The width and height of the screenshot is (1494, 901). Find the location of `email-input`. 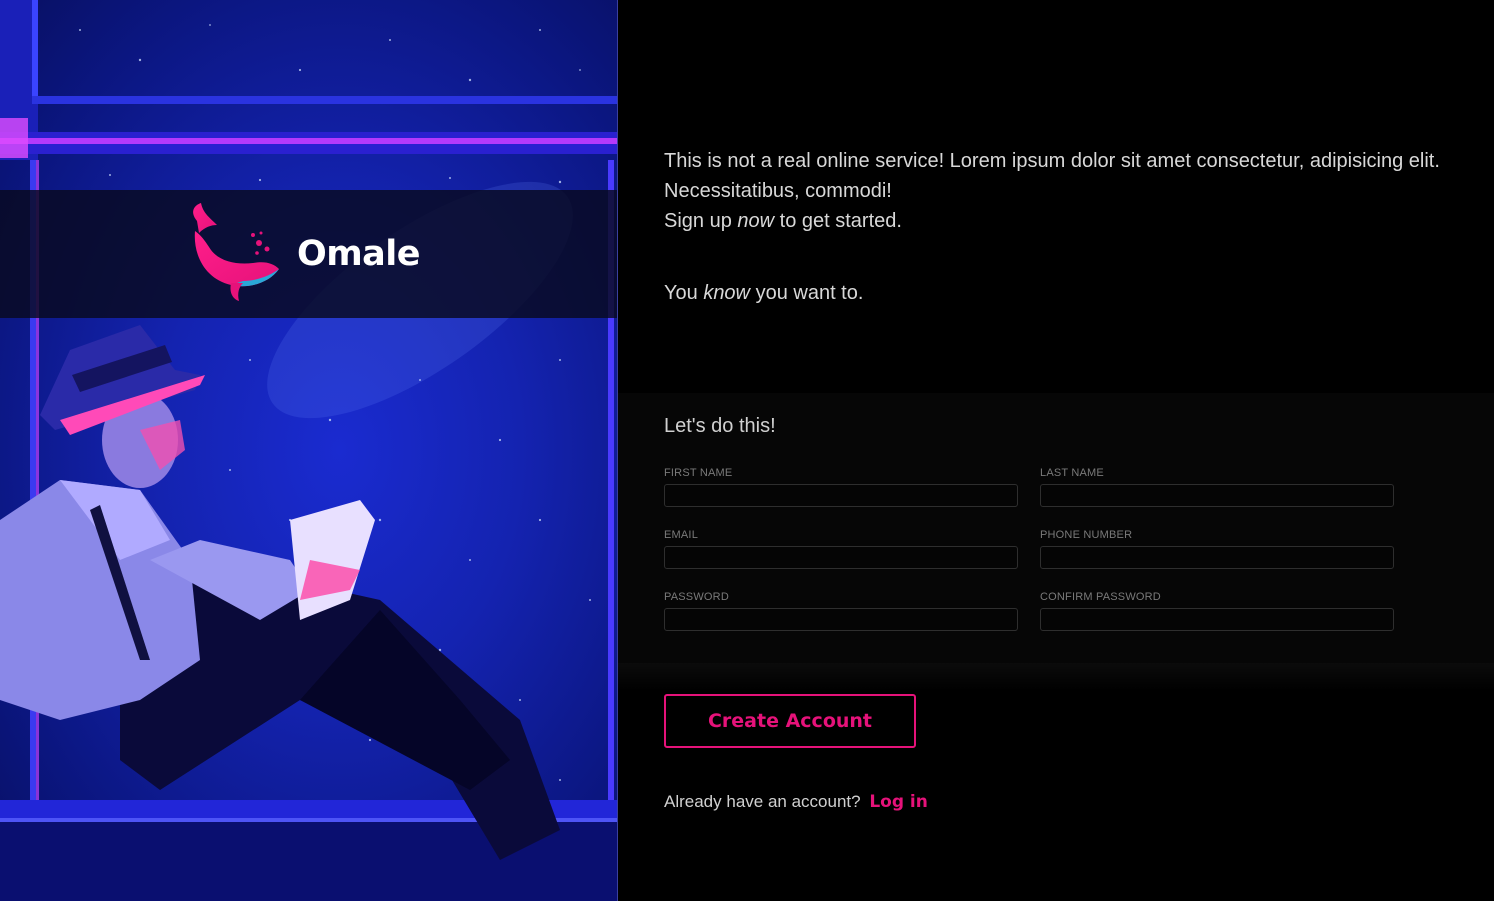

email-input is located at coordinates (841, 557).